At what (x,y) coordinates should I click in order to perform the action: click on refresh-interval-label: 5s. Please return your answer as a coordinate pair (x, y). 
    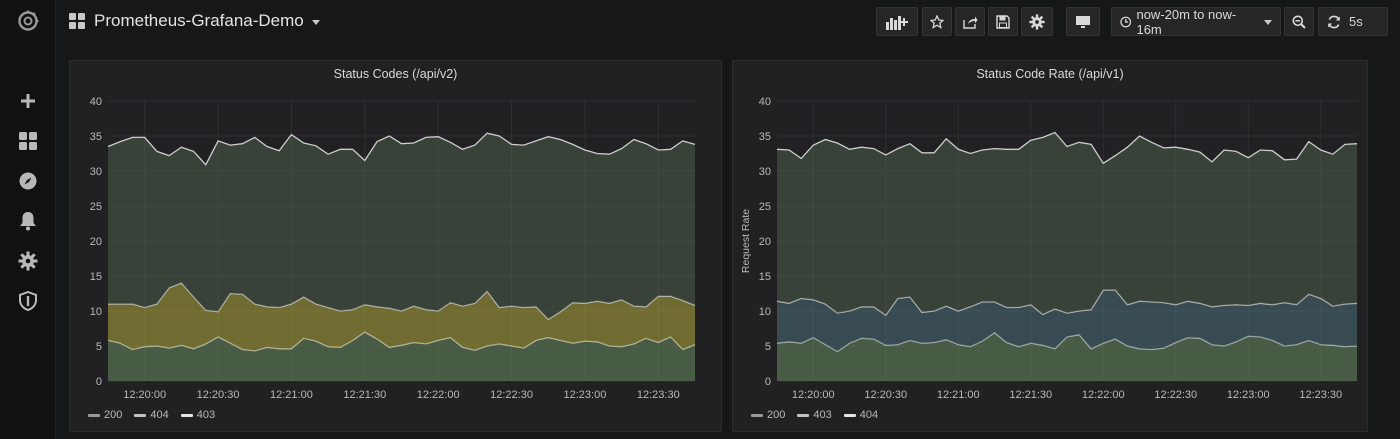
    Looking at the image, I should click on (1356, 21).